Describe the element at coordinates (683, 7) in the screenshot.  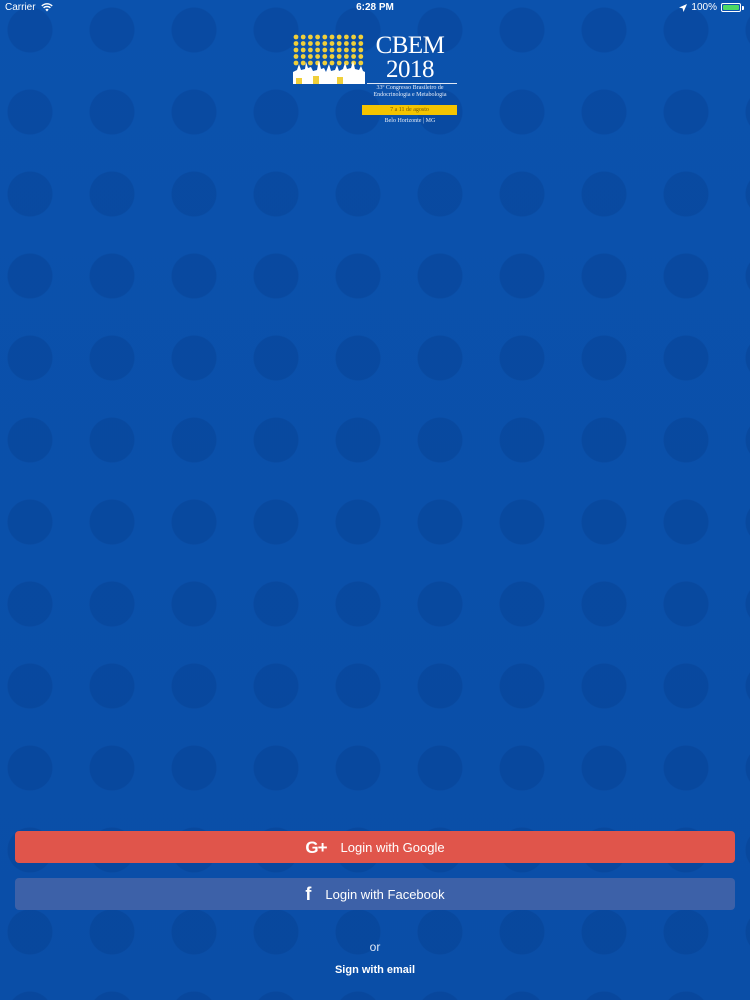
I see `location-arrow-icon` at that location.